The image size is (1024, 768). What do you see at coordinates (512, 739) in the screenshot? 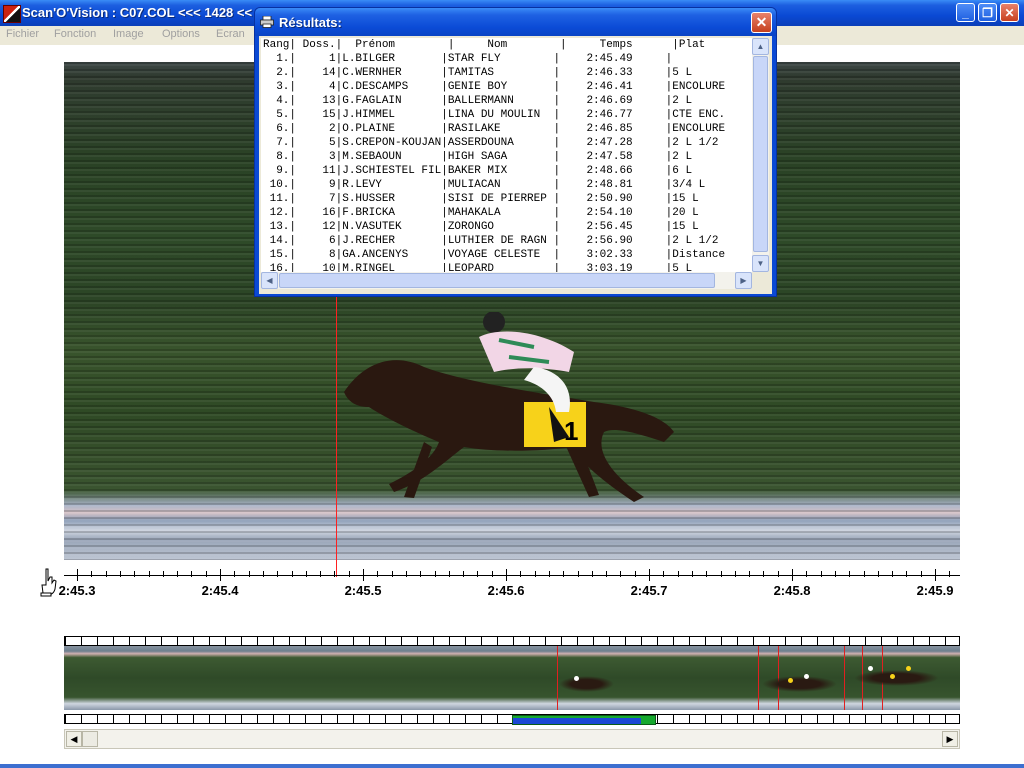
I see `main-horizontal-scrollbar: ◀ ▶` at bounding box center [512, 739].